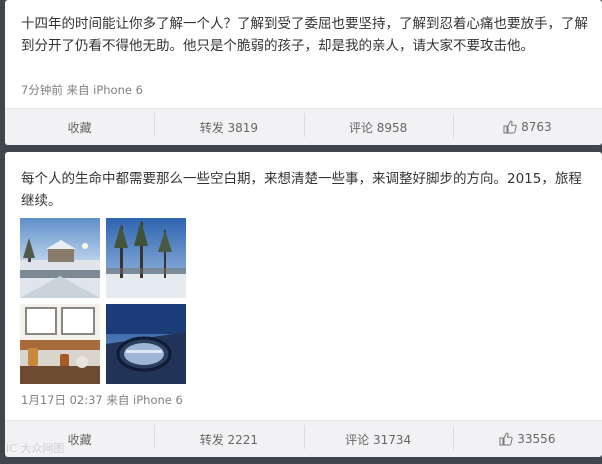  I want to click on like-count: 8763, so click(536, 127).